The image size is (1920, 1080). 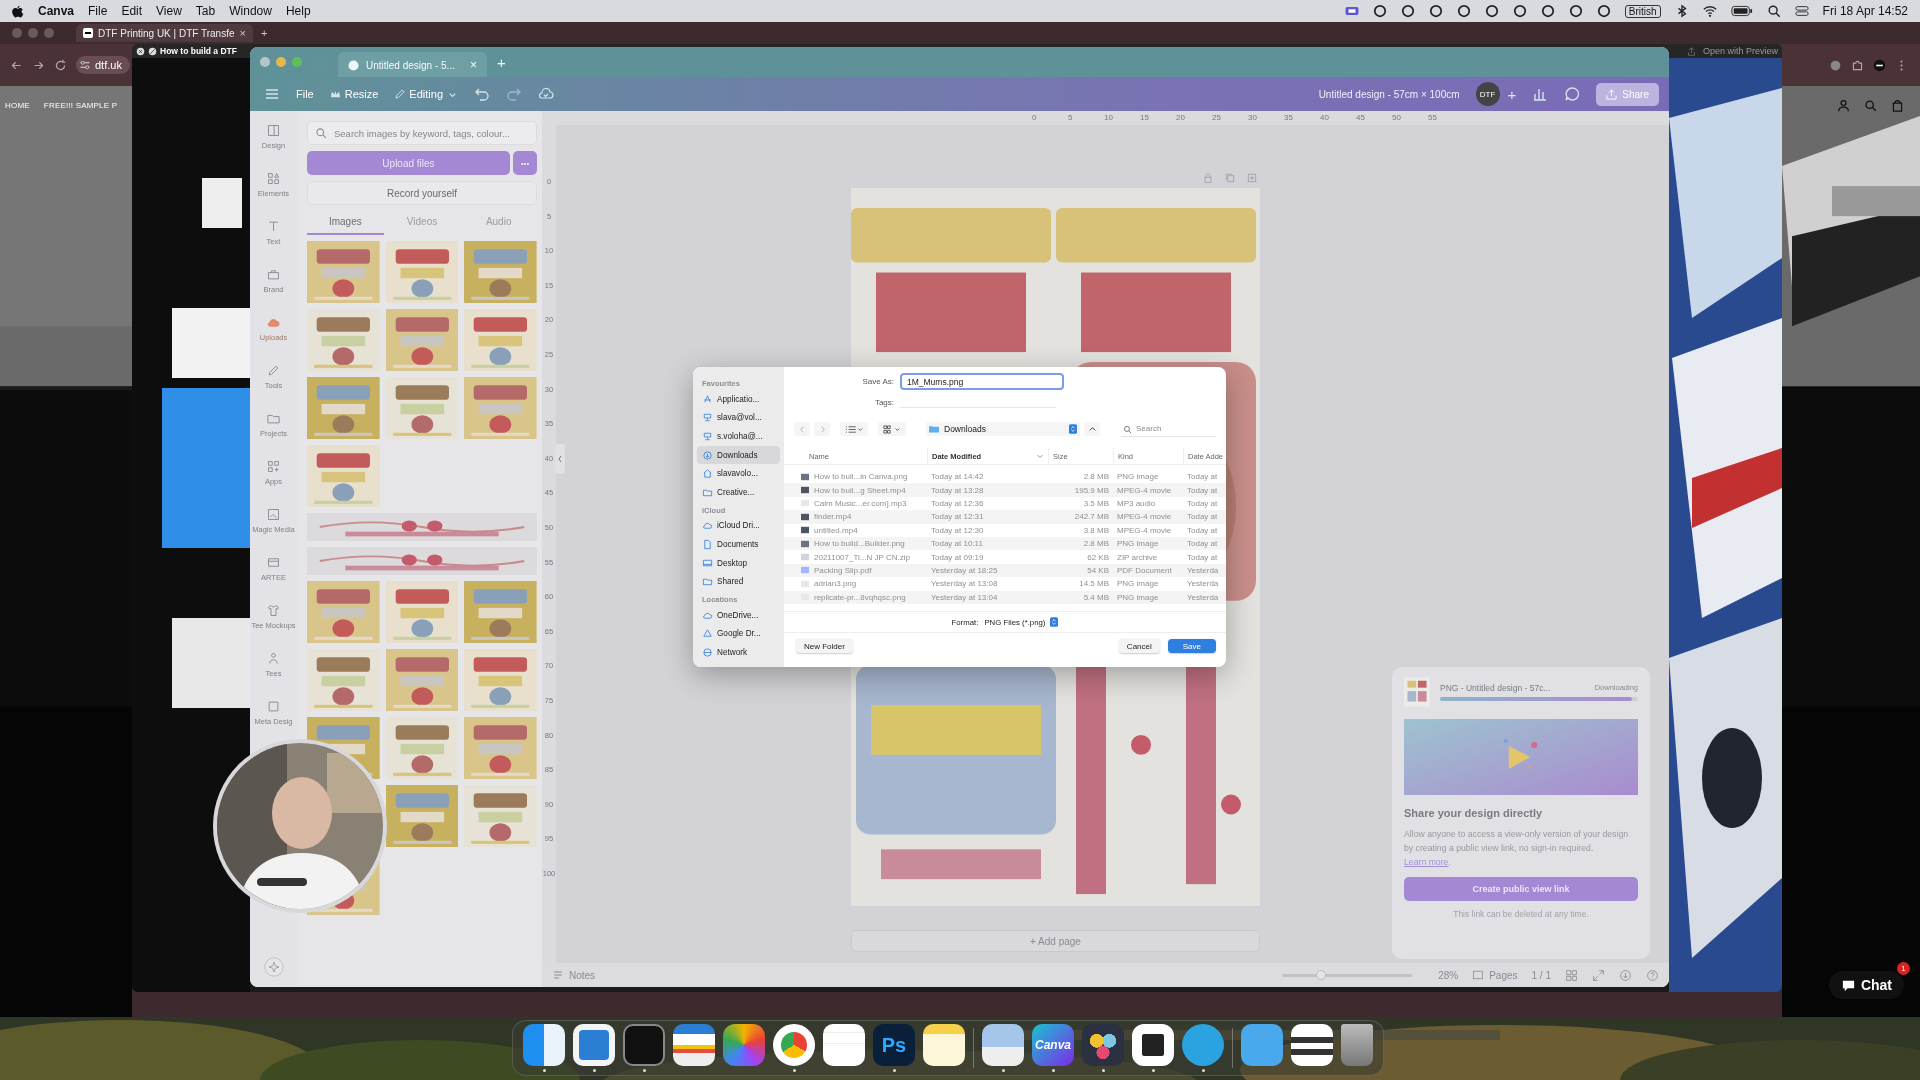 I want to click on table-cell-text: 5.4 MB, so click(x=1096, y=597).